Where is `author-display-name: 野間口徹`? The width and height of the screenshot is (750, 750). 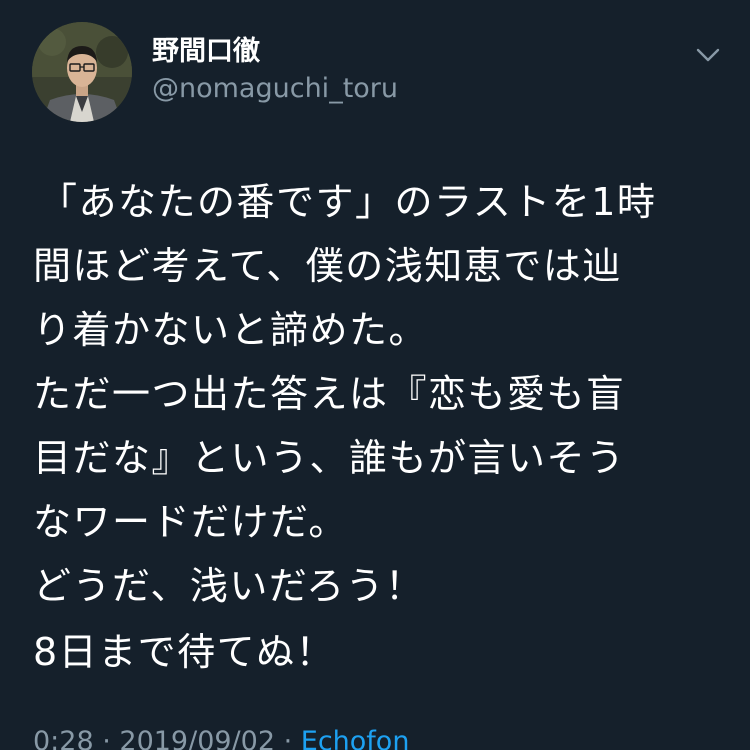
author-display-name: 野間口徹 is located at coordinates (206, 52).